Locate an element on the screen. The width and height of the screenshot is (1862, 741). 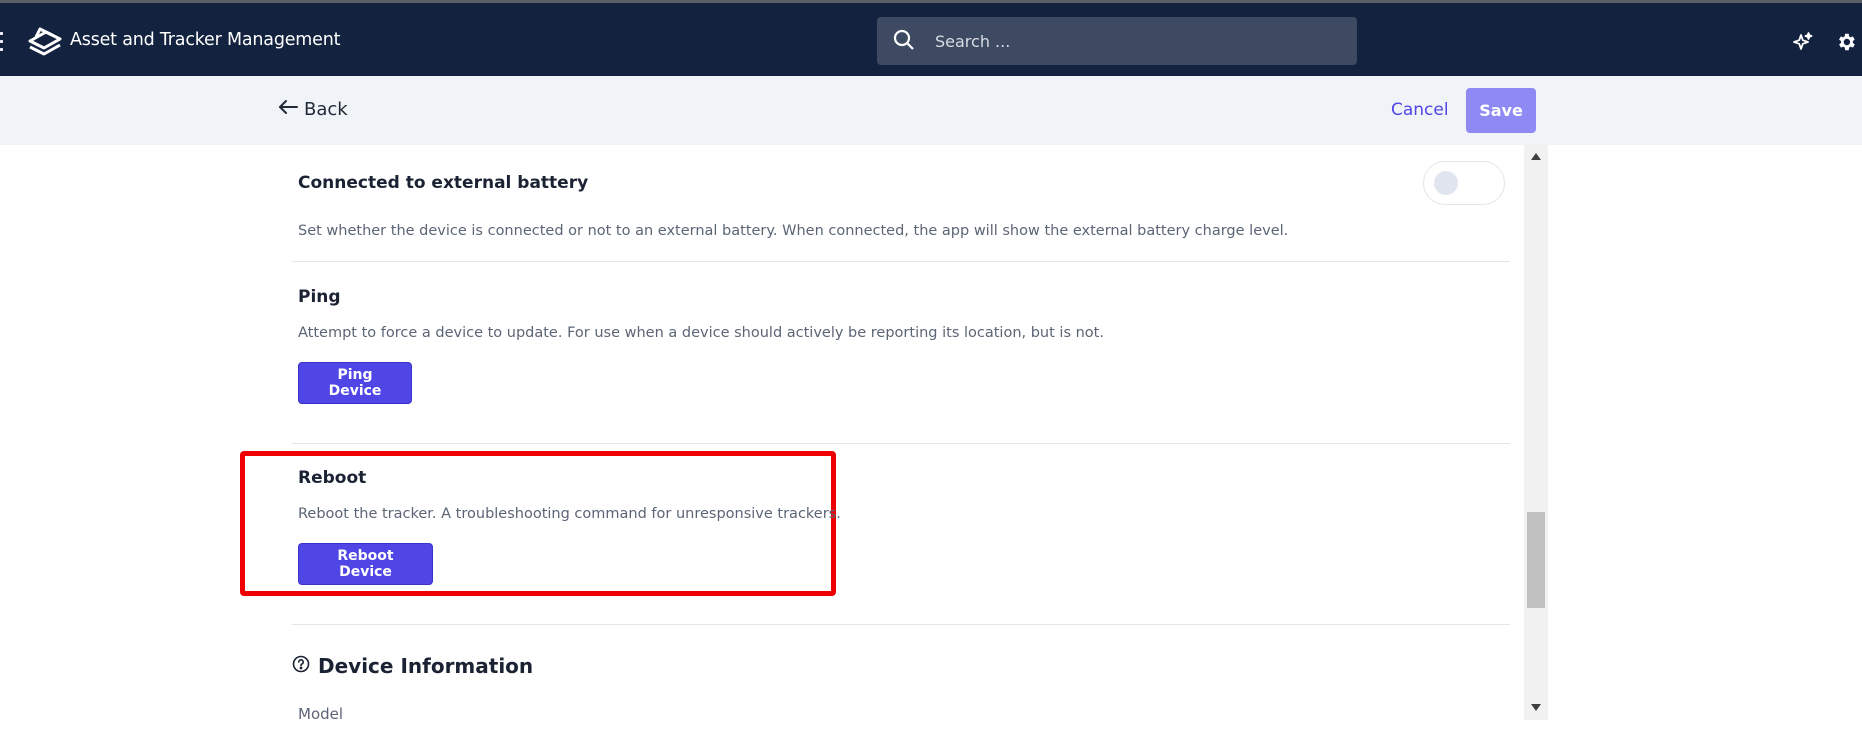
arrow-left-icon is located at coordinates (288, 109).